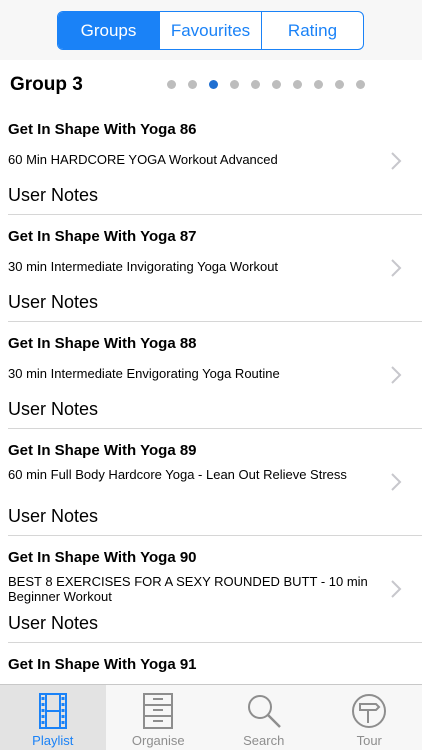 Image resolution: width=422 pixels, height=750 pixels. What do you see at coordinates (369, 711) in the screenshot?
I see `signpost-icon` at bounding box center [369, 711].